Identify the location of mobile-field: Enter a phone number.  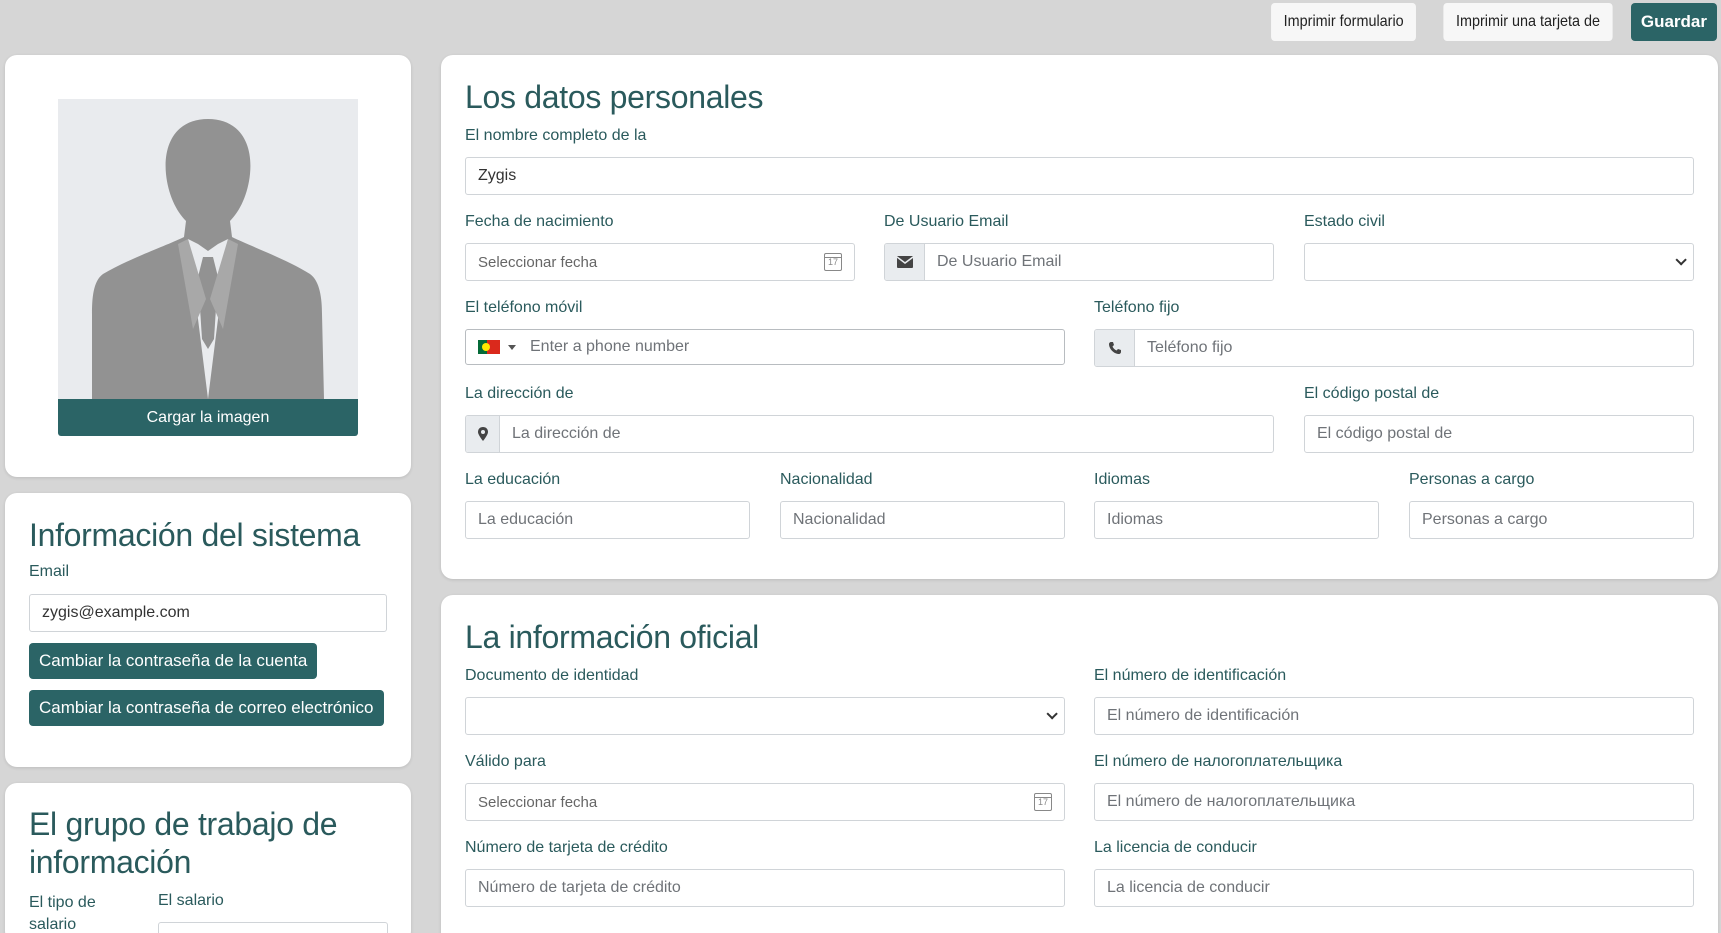
(765, 347).